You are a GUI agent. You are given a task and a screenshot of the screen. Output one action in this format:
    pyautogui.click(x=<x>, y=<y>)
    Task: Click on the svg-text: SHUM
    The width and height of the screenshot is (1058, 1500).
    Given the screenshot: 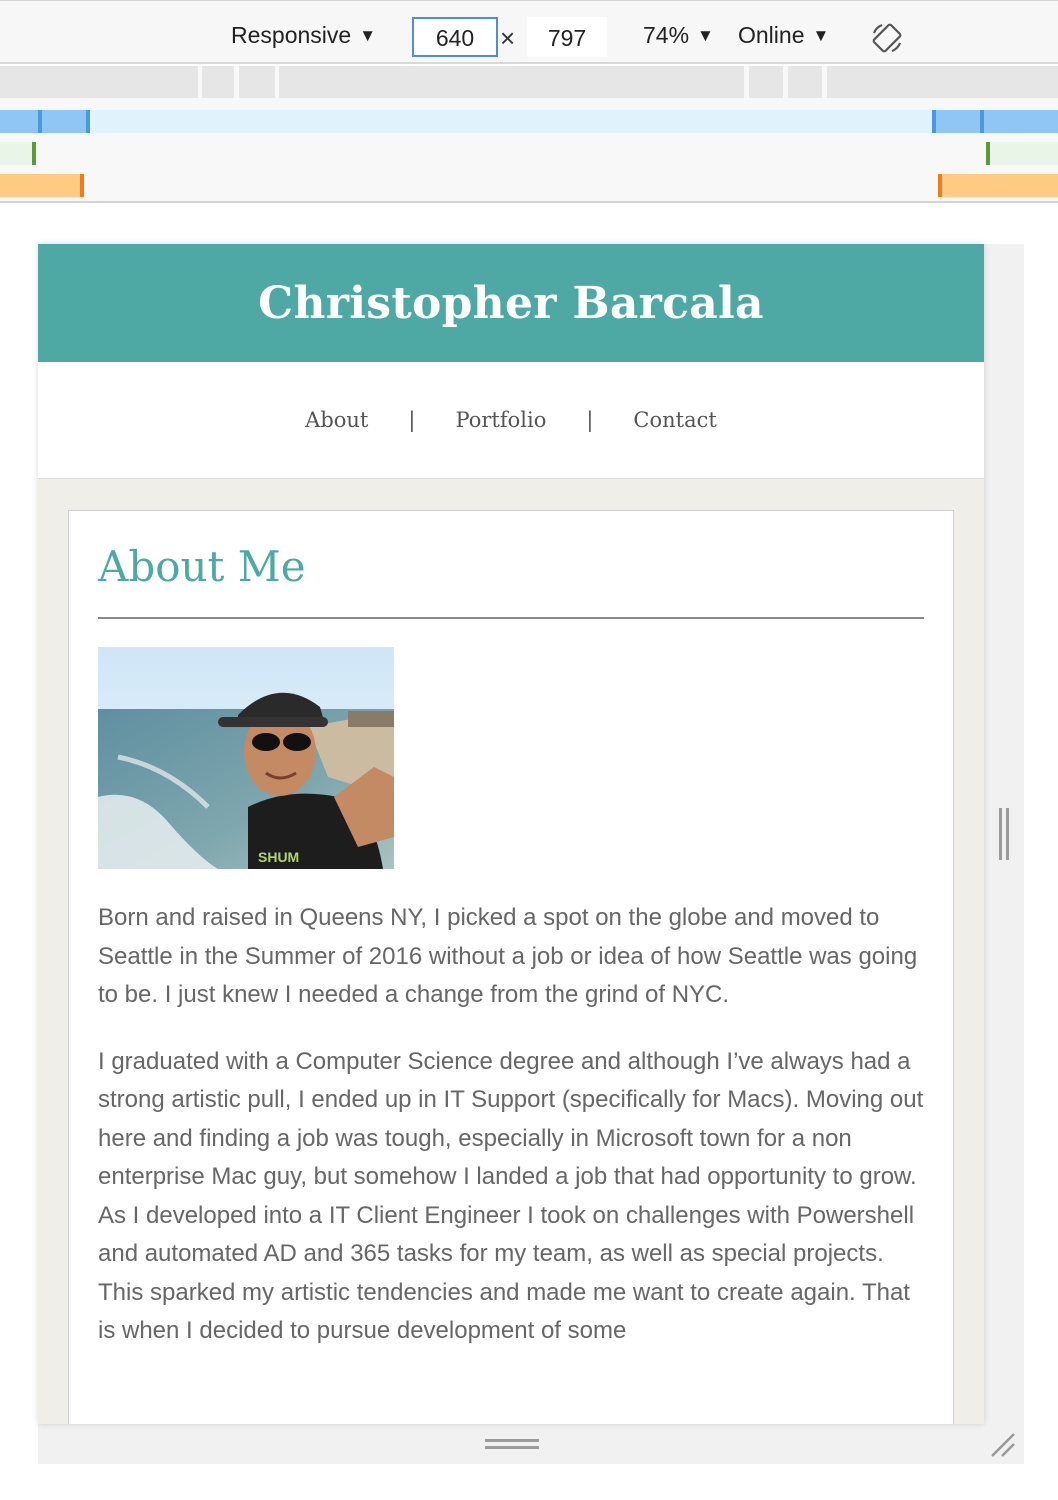 What is the action you would take?
    pyautogui.click(x=278, y=857)
    